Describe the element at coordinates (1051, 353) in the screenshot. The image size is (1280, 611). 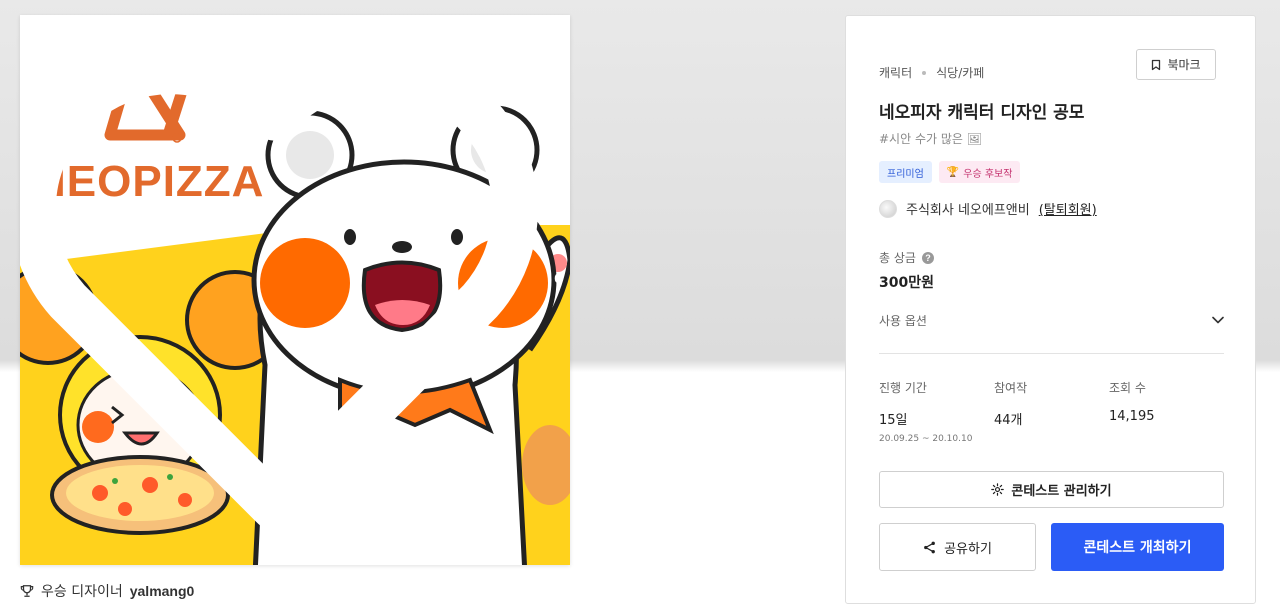
I see `divider` at that location.